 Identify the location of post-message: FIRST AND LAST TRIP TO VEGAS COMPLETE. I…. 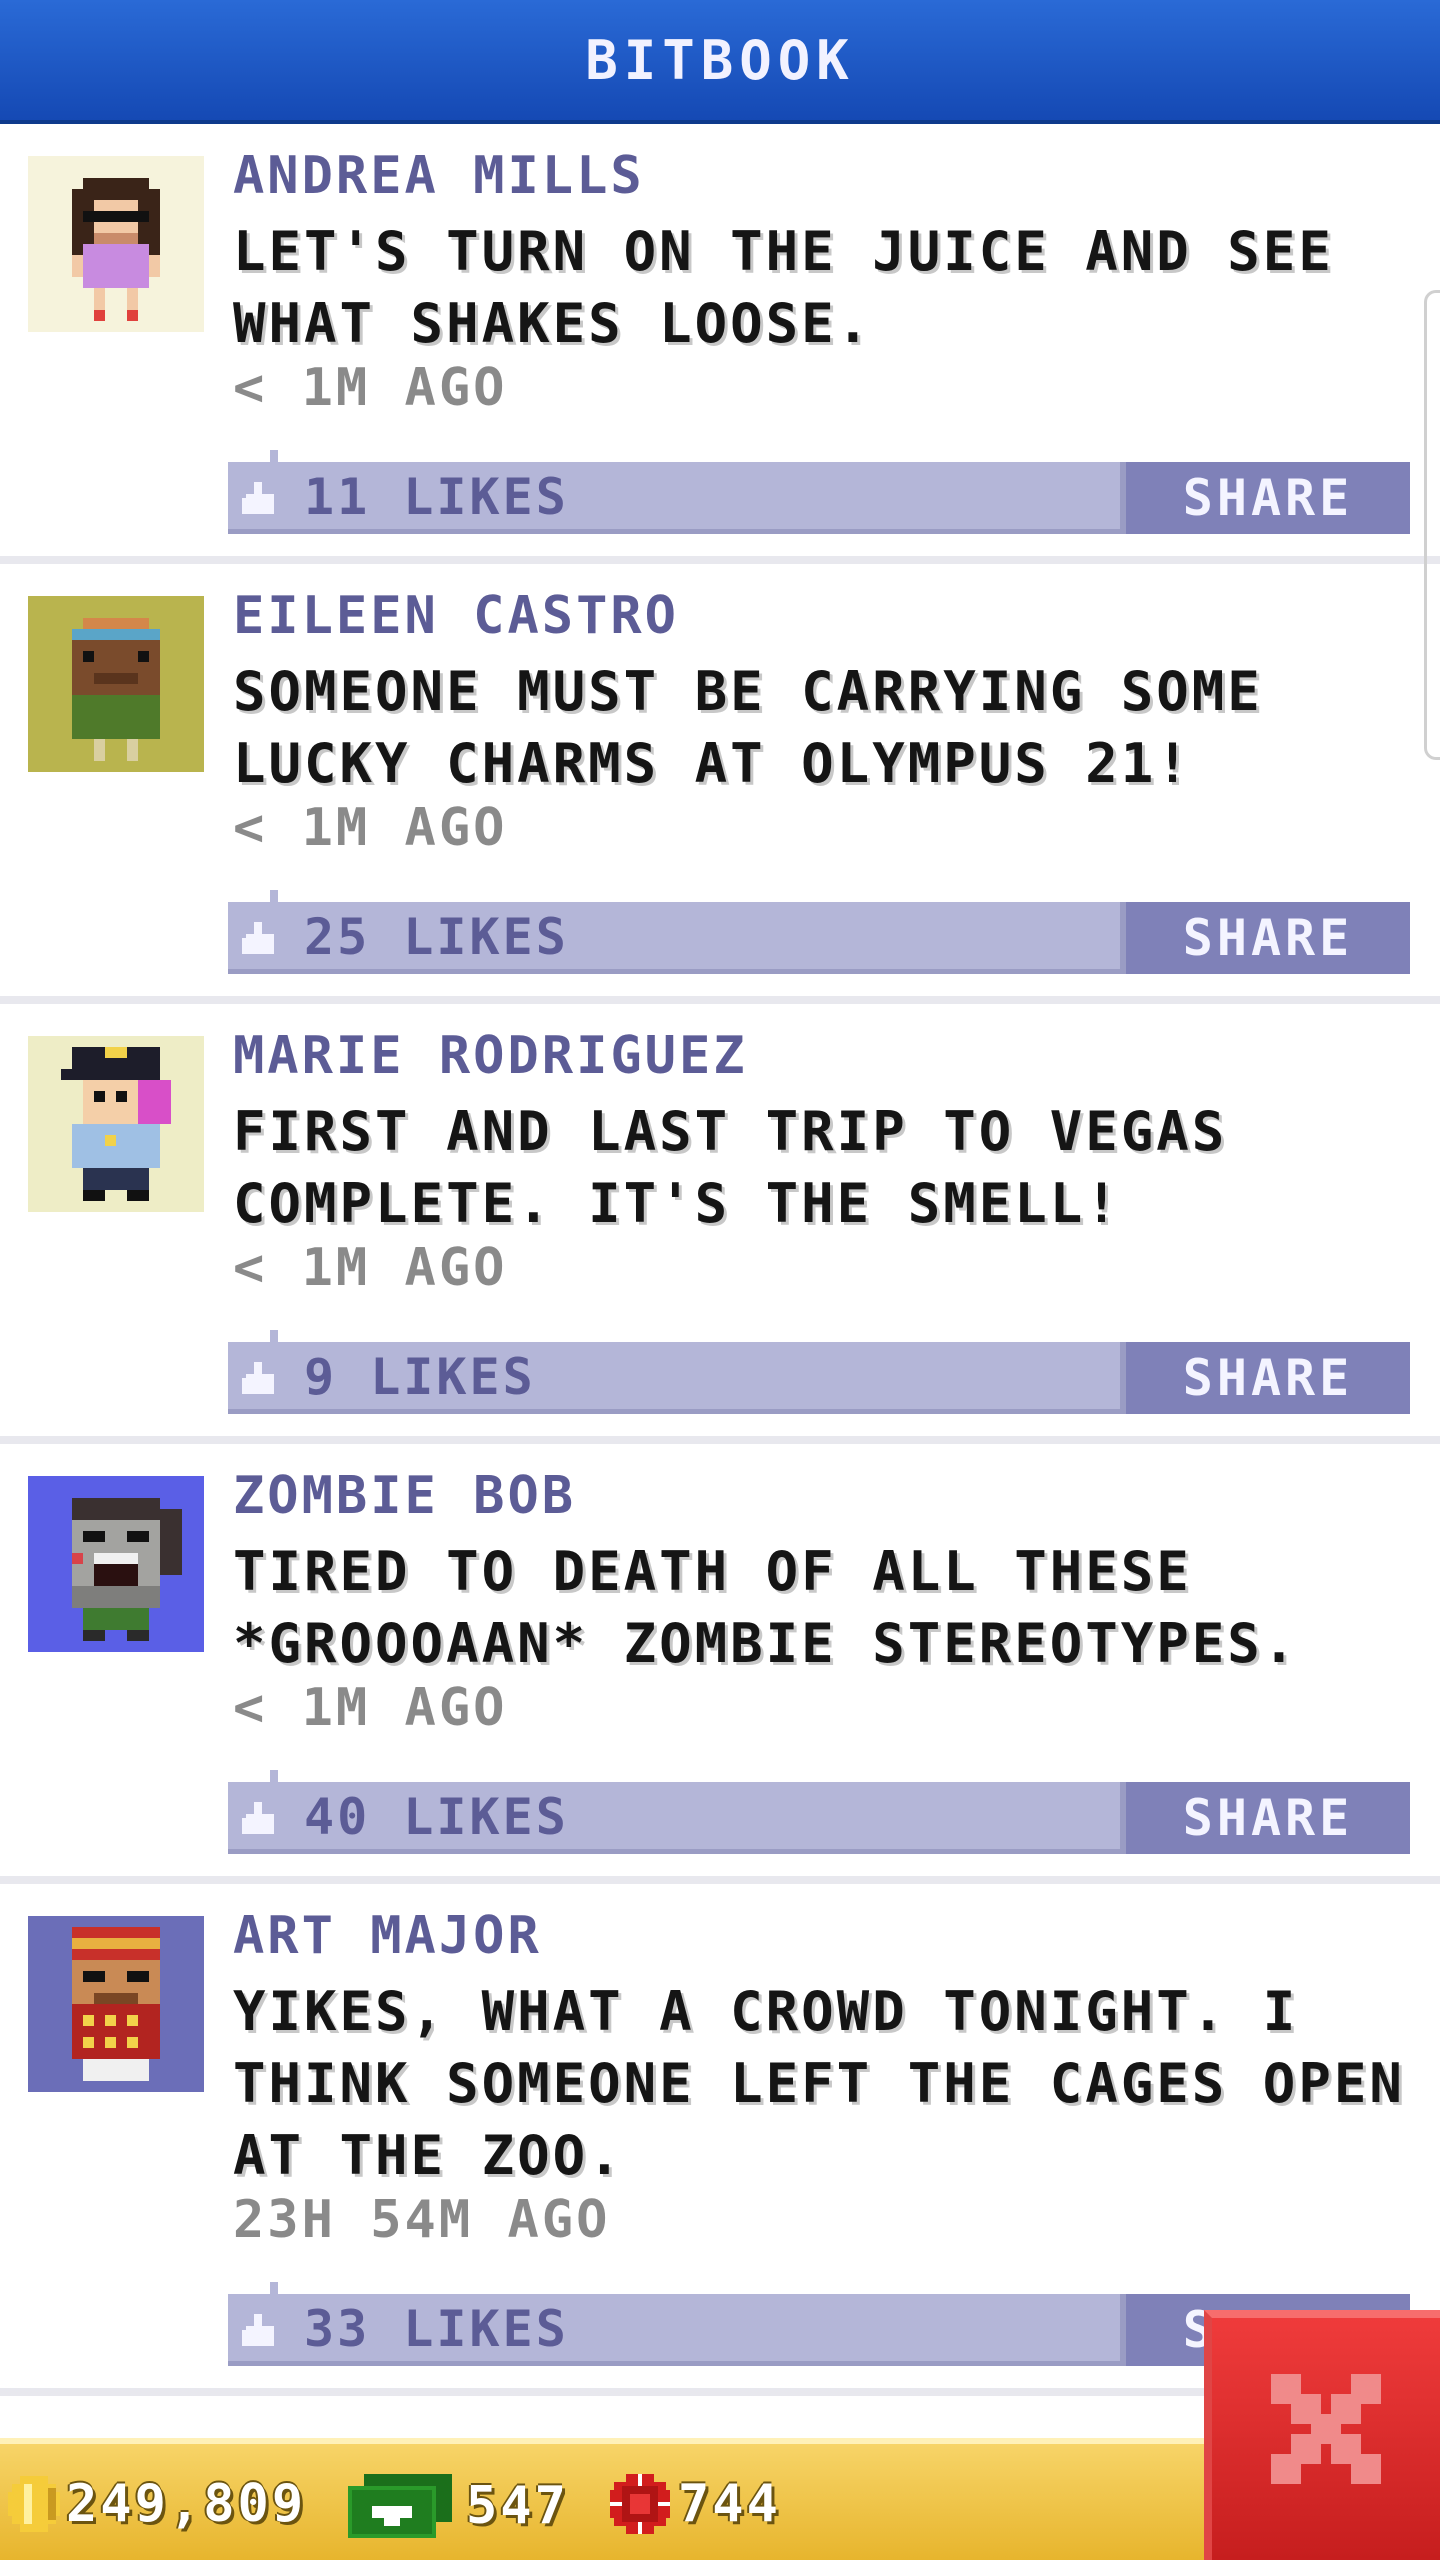
(730, 1167).